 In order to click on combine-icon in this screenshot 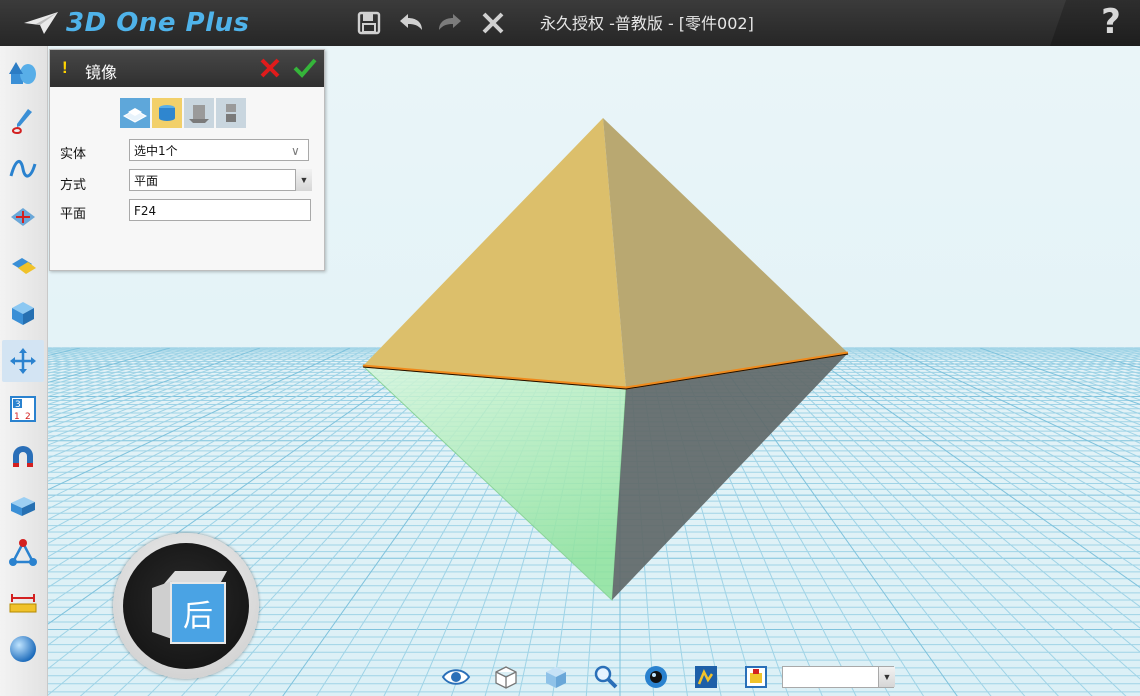, I will do `click(24, 266)`.